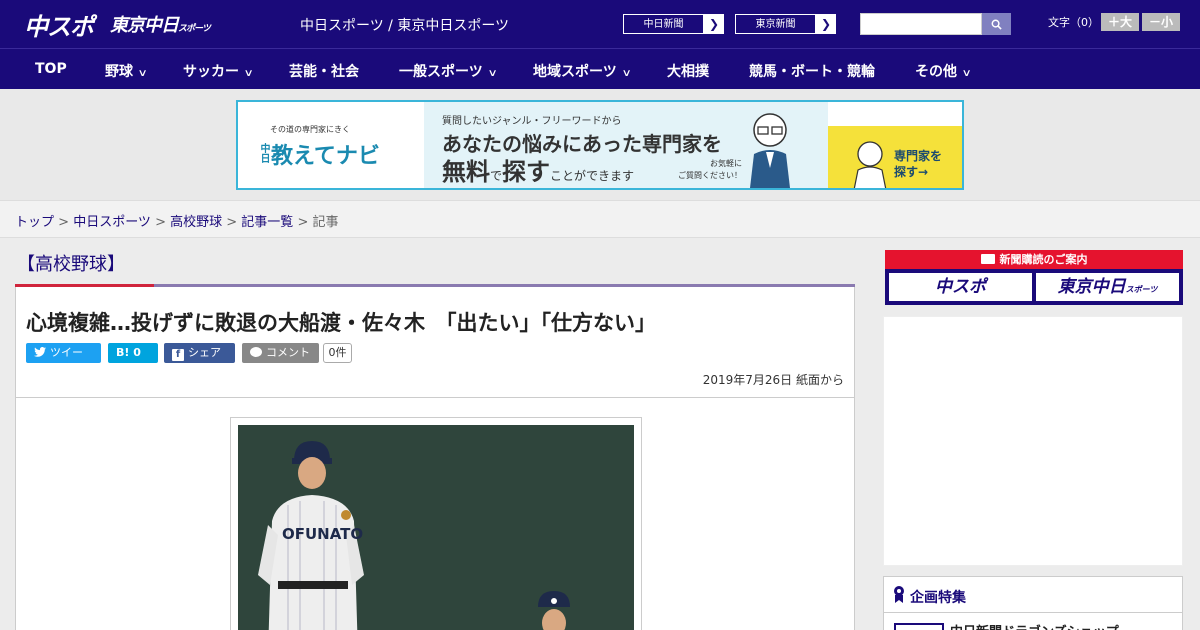 This screenshot has width=1200, height=630. Describe the element at coordinates (288, 352) in the screenshot. I see `comment-label: コメント` at that location.